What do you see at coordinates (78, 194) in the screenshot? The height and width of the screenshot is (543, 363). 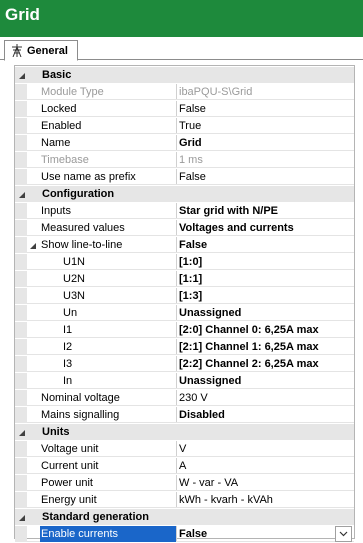 I see `category-label: Configuration` at bounding box center [78, 194].